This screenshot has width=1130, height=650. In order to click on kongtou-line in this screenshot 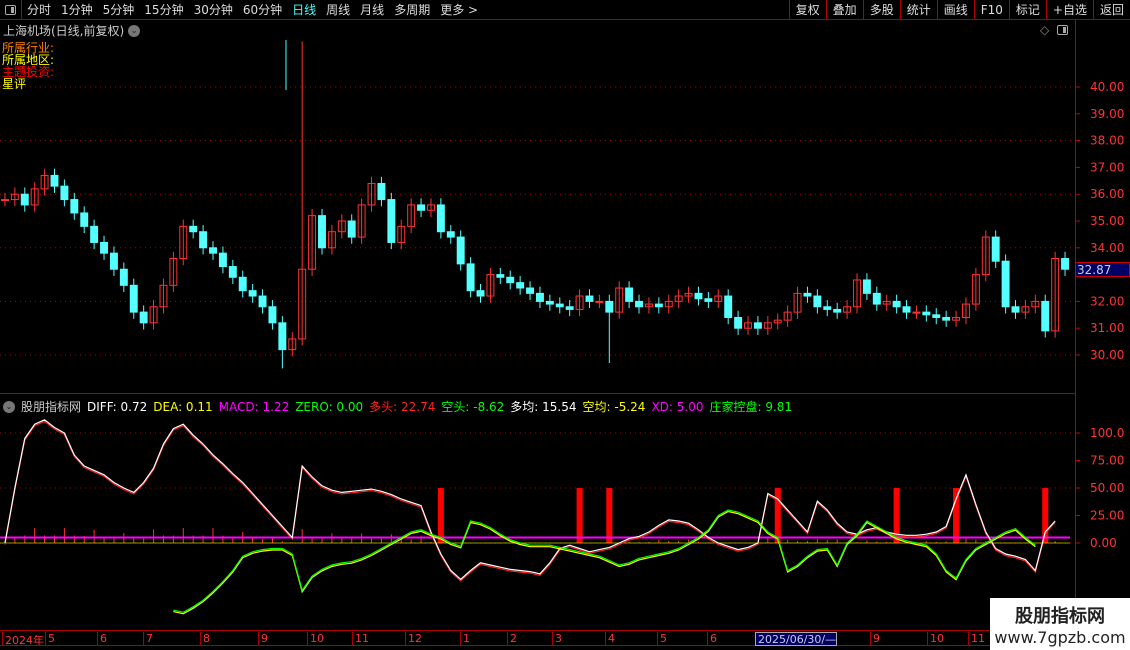, I will do `click(604, 561)`.